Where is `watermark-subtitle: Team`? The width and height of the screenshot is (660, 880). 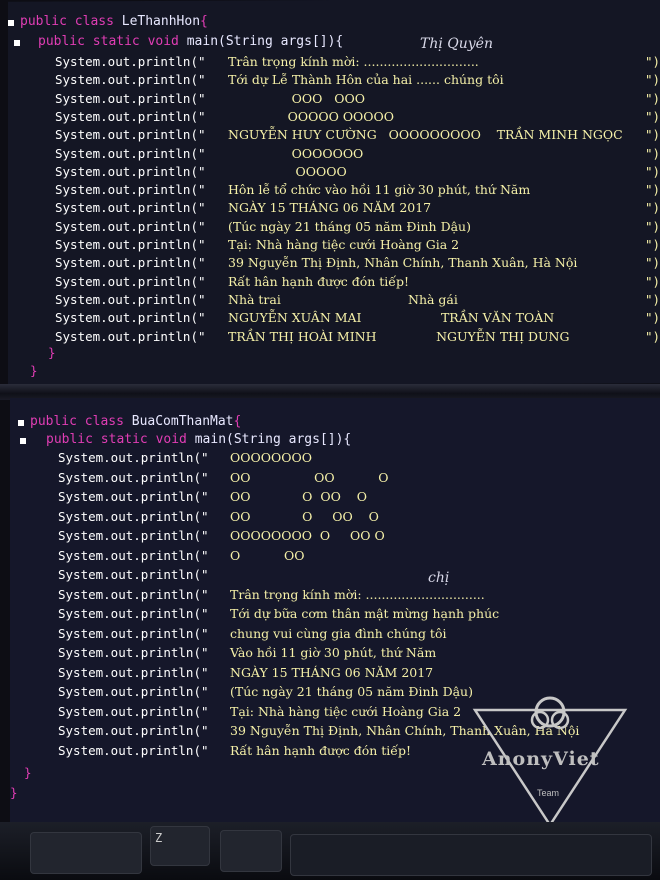
watermark-subtitle: Team is located at coordinates (548, 793).